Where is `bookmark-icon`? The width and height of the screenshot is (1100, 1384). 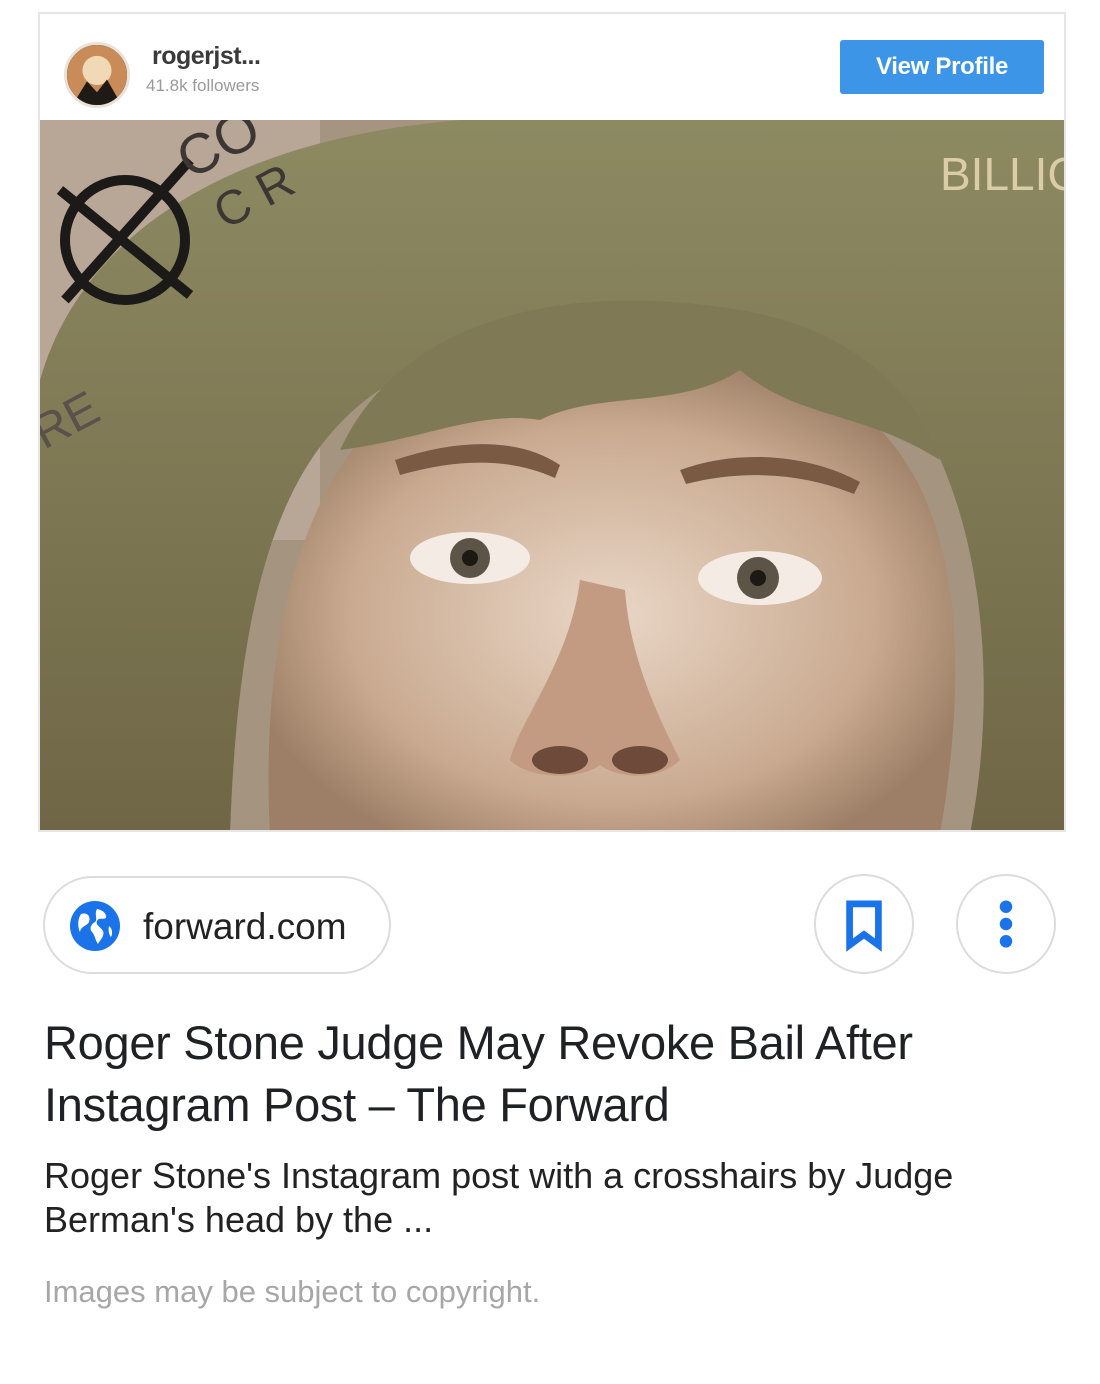 bookmark-icon is located at coordinates (864, 926).